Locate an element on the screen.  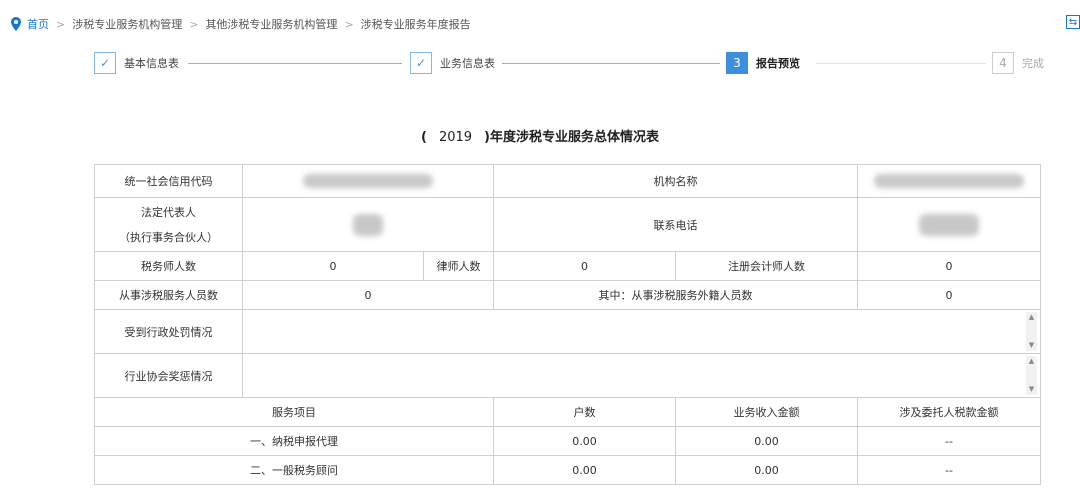
table-row: 二、一般税务顾问 0.00 0.00 -- is located at coordinates (567, 470).